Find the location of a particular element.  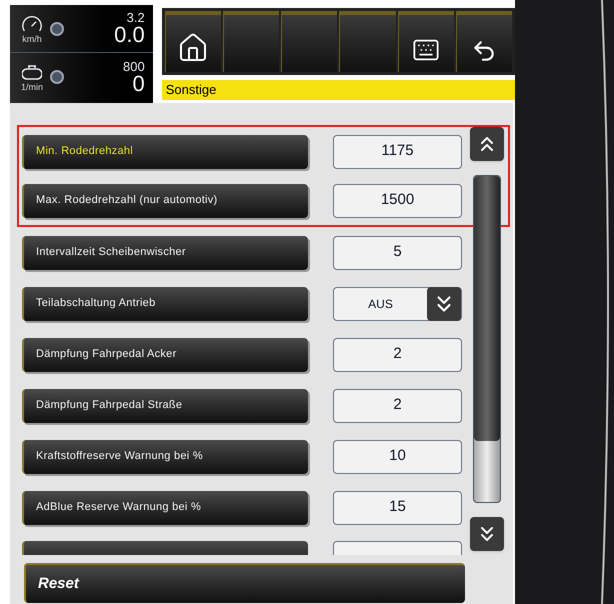

unit-label: 1/min is located at coordinates (31, 87).